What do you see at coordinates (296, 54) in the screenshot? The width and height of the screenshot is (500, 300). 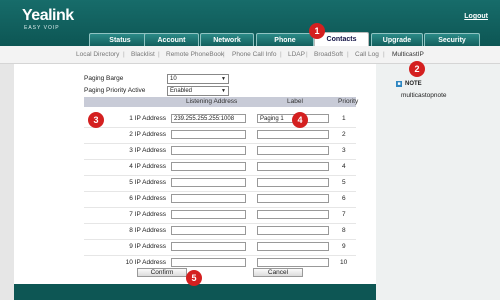 I see `subnav-ldap: LDAP` at bounding box center [296, 54].